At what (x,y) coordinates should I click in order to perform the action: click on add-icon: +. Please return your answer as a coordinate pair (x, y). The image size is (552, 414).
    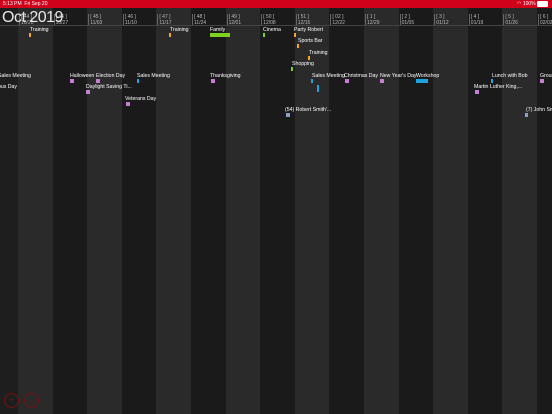
    Looking at the image, I should click on (11, 400).